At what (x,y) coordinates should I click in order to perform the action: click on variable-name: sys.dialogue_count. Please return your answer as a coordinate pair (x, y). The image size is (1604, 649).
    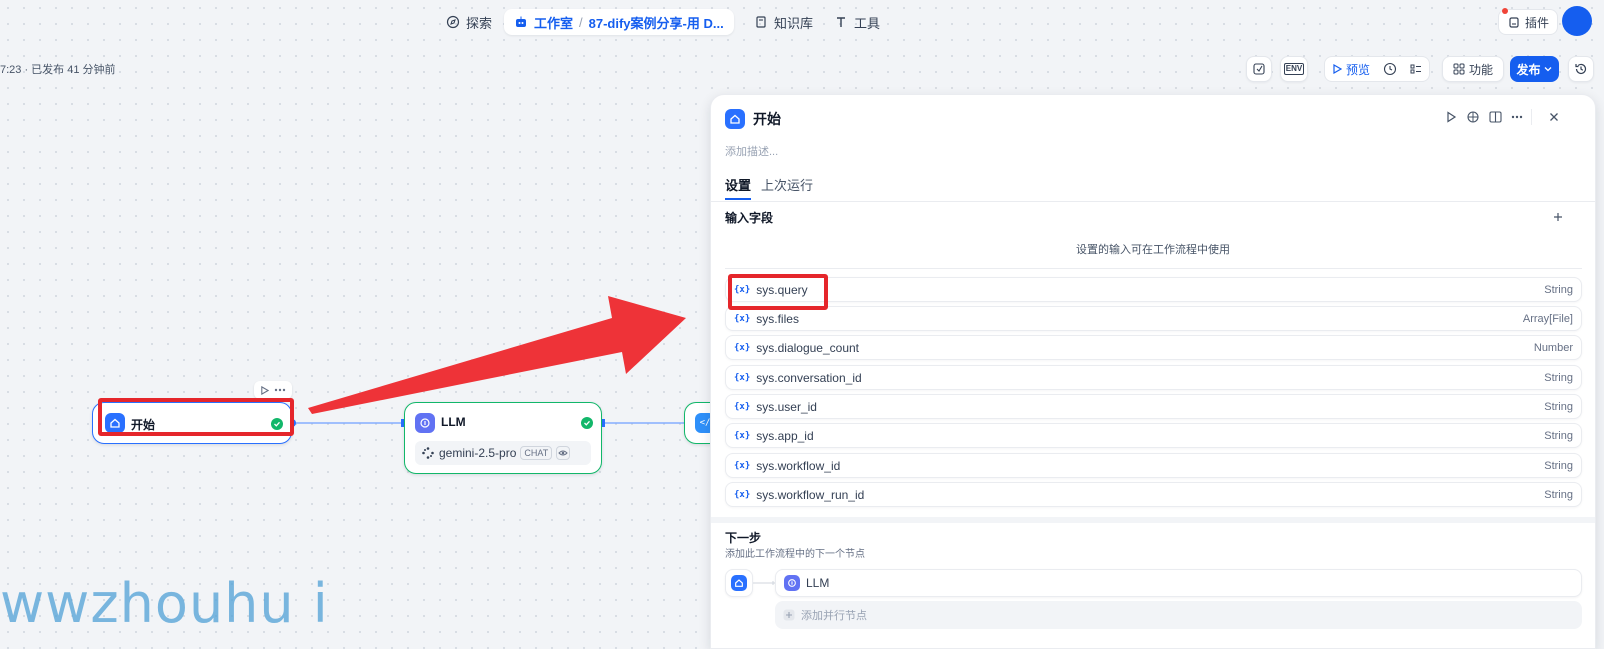
    Looking at the image, I should click on (808, 347).